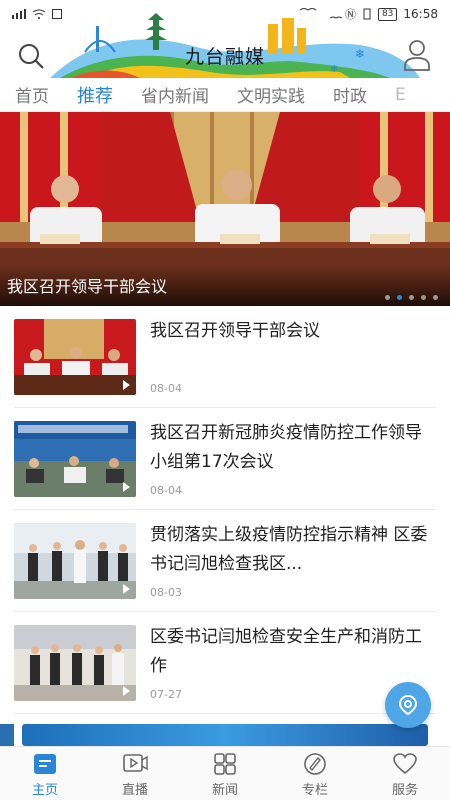  I want to click on news-item: 我区召开新冠肺炎疫情防控工作领导小组第17次会议 08-04, so click(225, 459).